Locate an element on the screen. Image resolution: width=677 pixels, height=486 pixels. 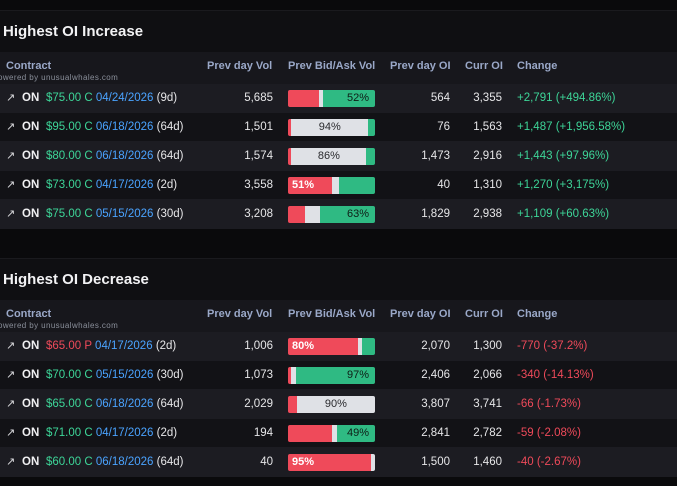
contract-description: $75.00 C 04/24/2026 (9d) is located at coordinates (111, 98).